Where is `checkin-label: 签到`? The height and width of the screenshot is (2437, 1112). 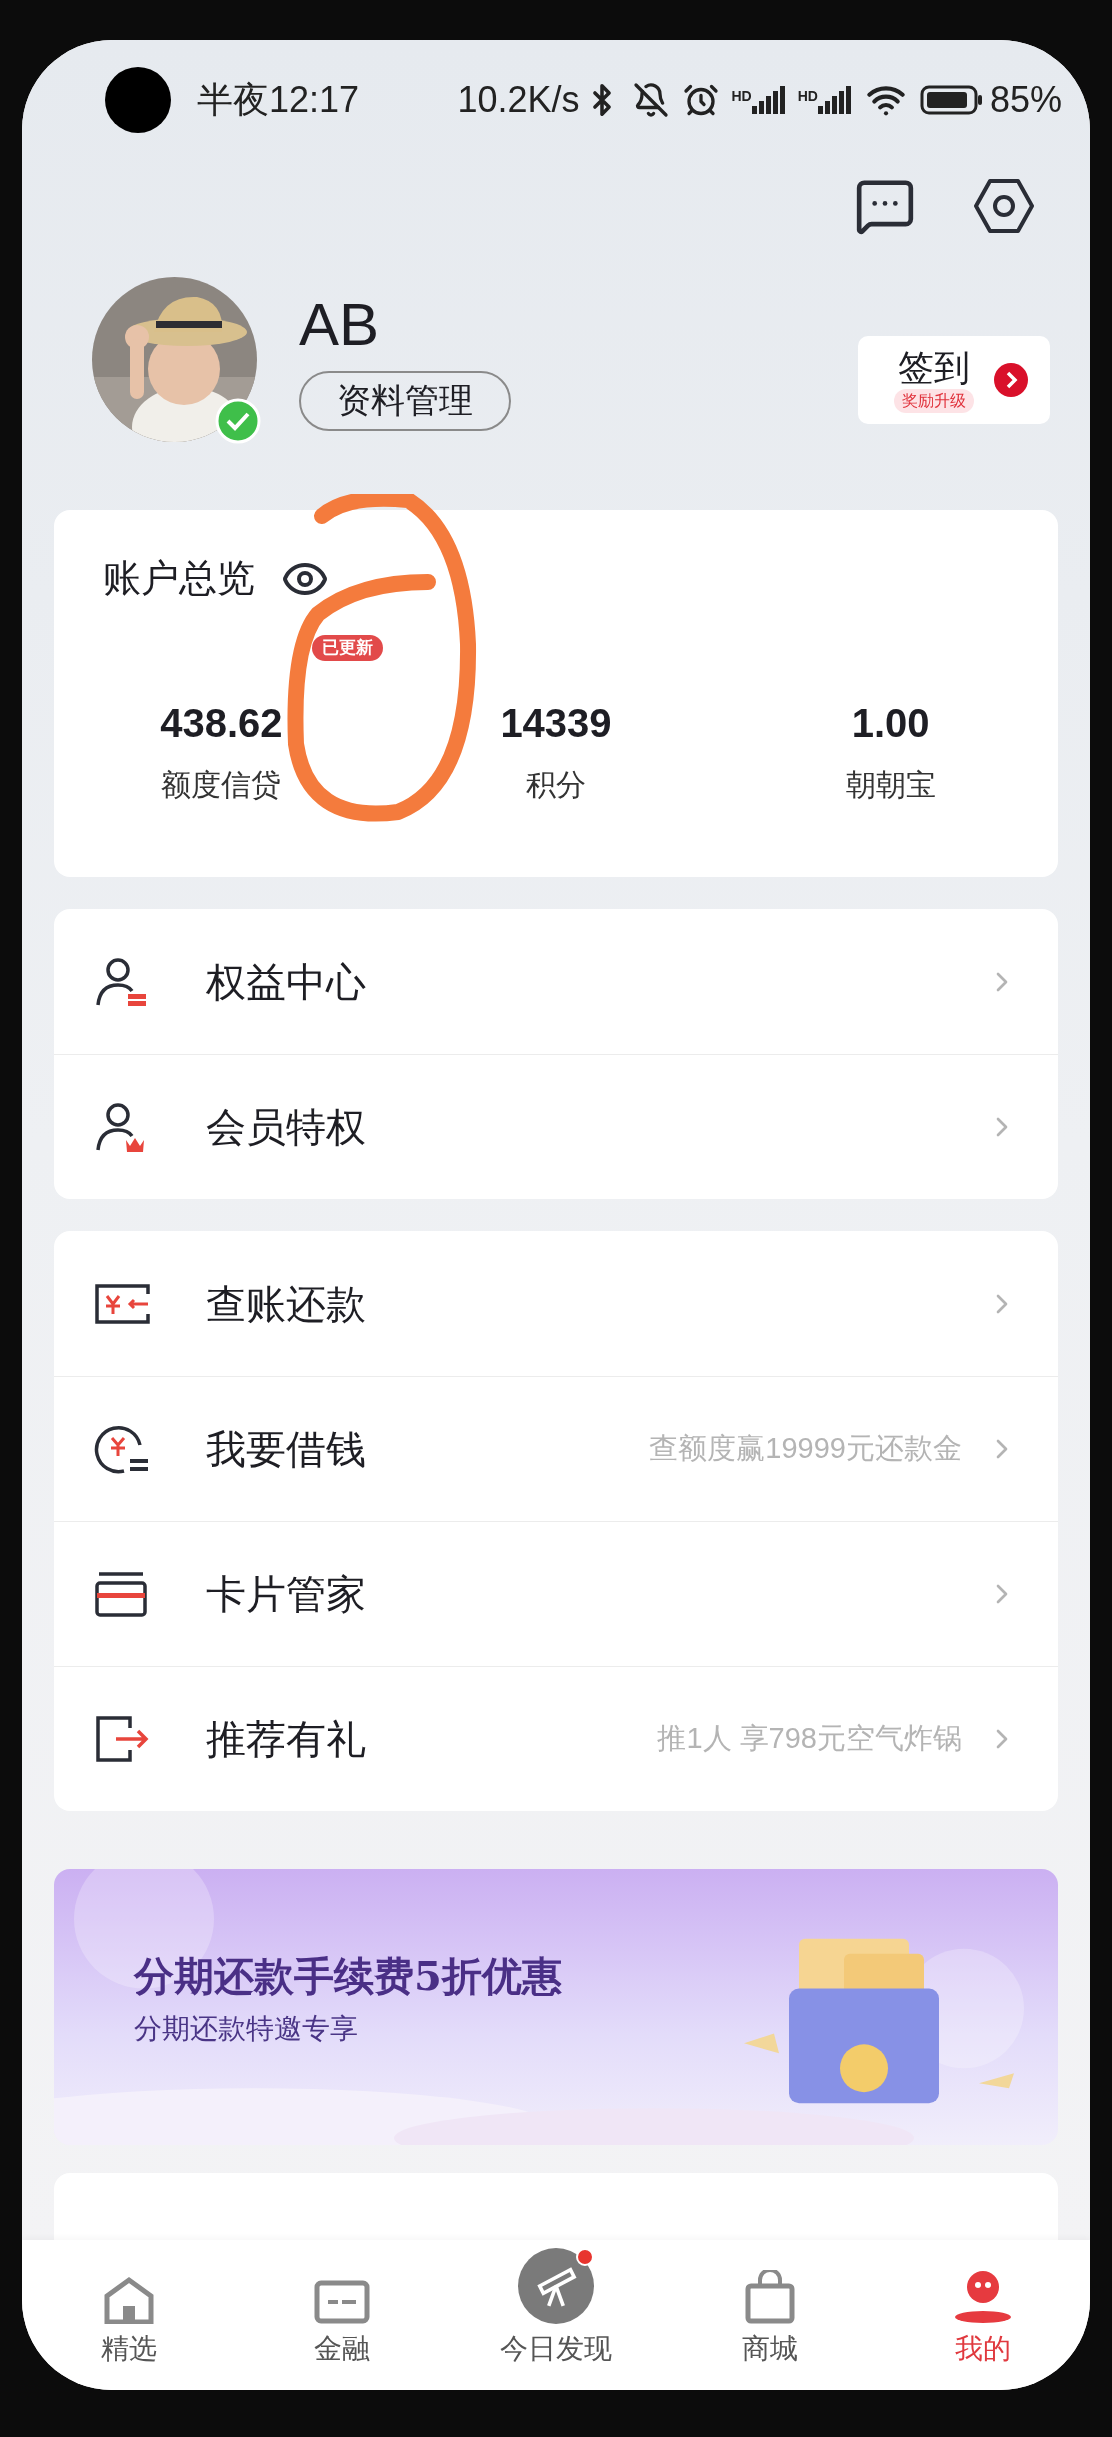
checkin-label: 签到 is located at coordinates (934, 367).